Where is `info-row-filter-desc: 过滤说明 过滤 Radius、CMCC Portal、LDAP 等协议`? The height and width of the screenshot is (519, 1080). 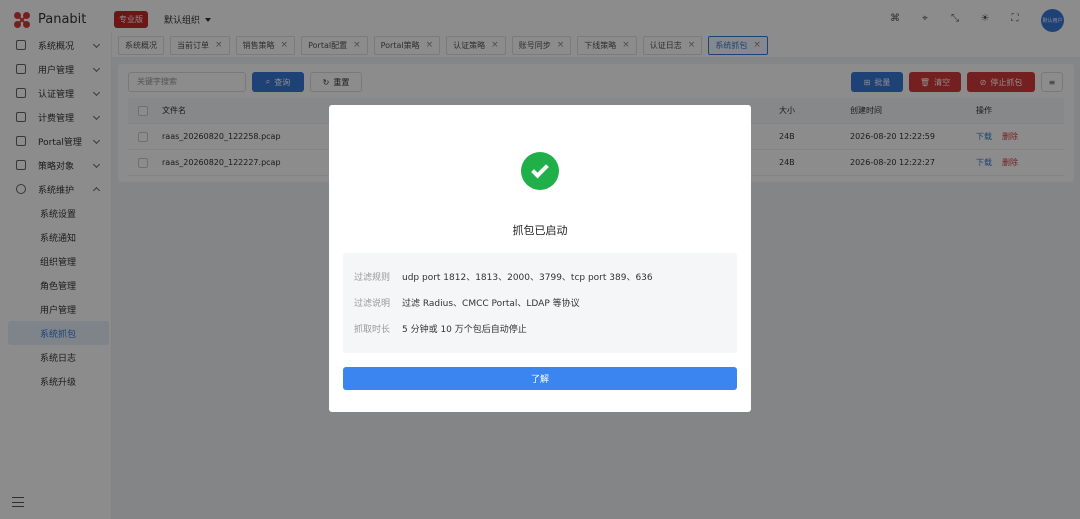 info-row-filter-desc: 过滤说明 过滤 Radius、CMCC Portal、LDAP 等协议 is located at coordinates (467, 302).